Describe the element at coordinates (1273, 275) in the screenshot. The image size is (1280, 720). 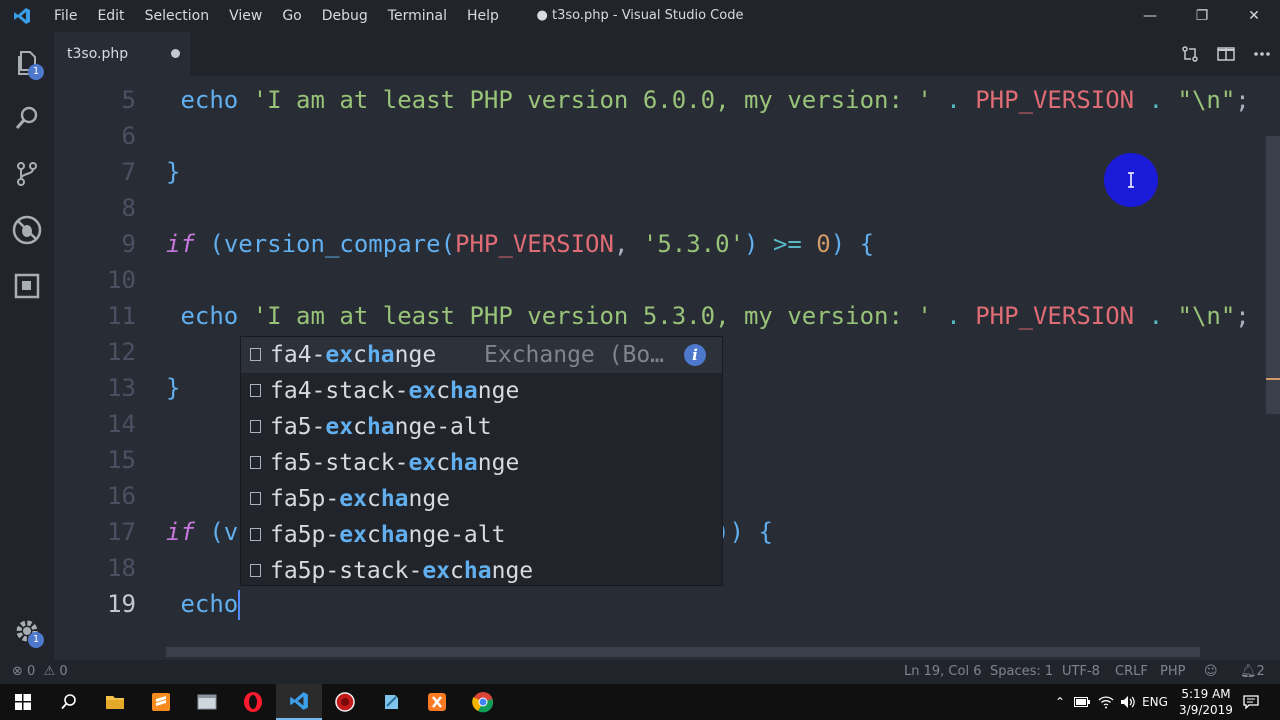
I see `vertical-scrollbar` at that location.